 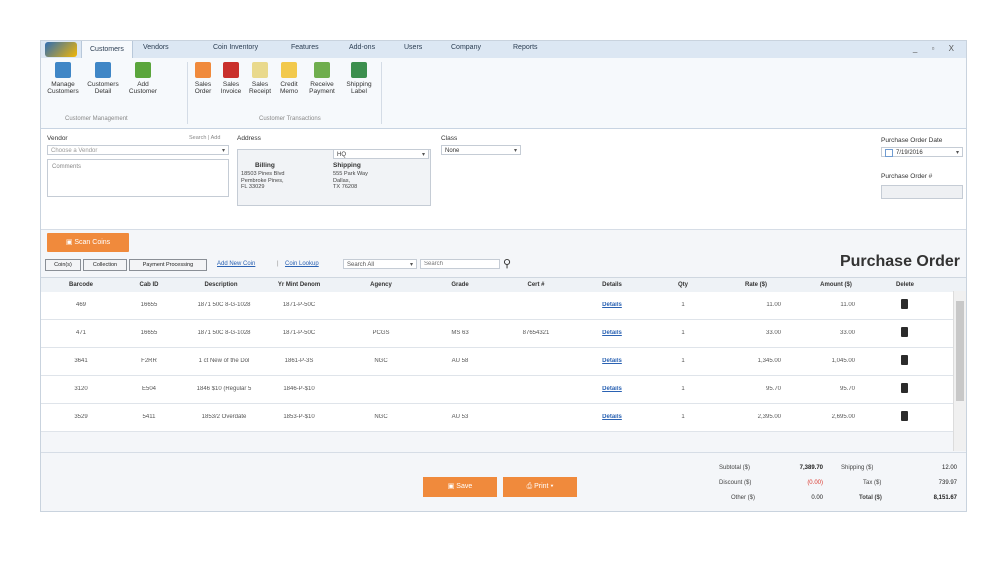 I want to click on po-number-label: Purchase Order #, so click(x=907, y=176).